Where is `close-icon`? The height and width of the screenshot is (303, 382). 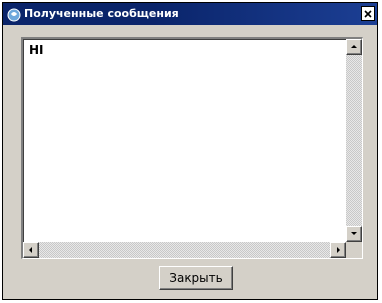
close-icon is located at coordinates (368, 13).